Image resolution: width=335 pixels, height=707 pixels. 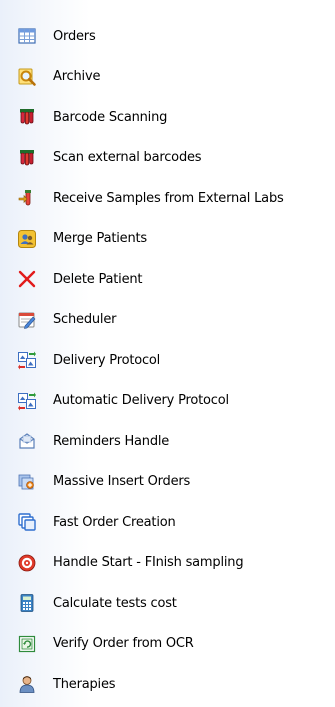 What do you see at coordinates (115, 603) in the screenshot?
I see `menu-item-label: Calculate tests cost` at bounding box center [115, 603].